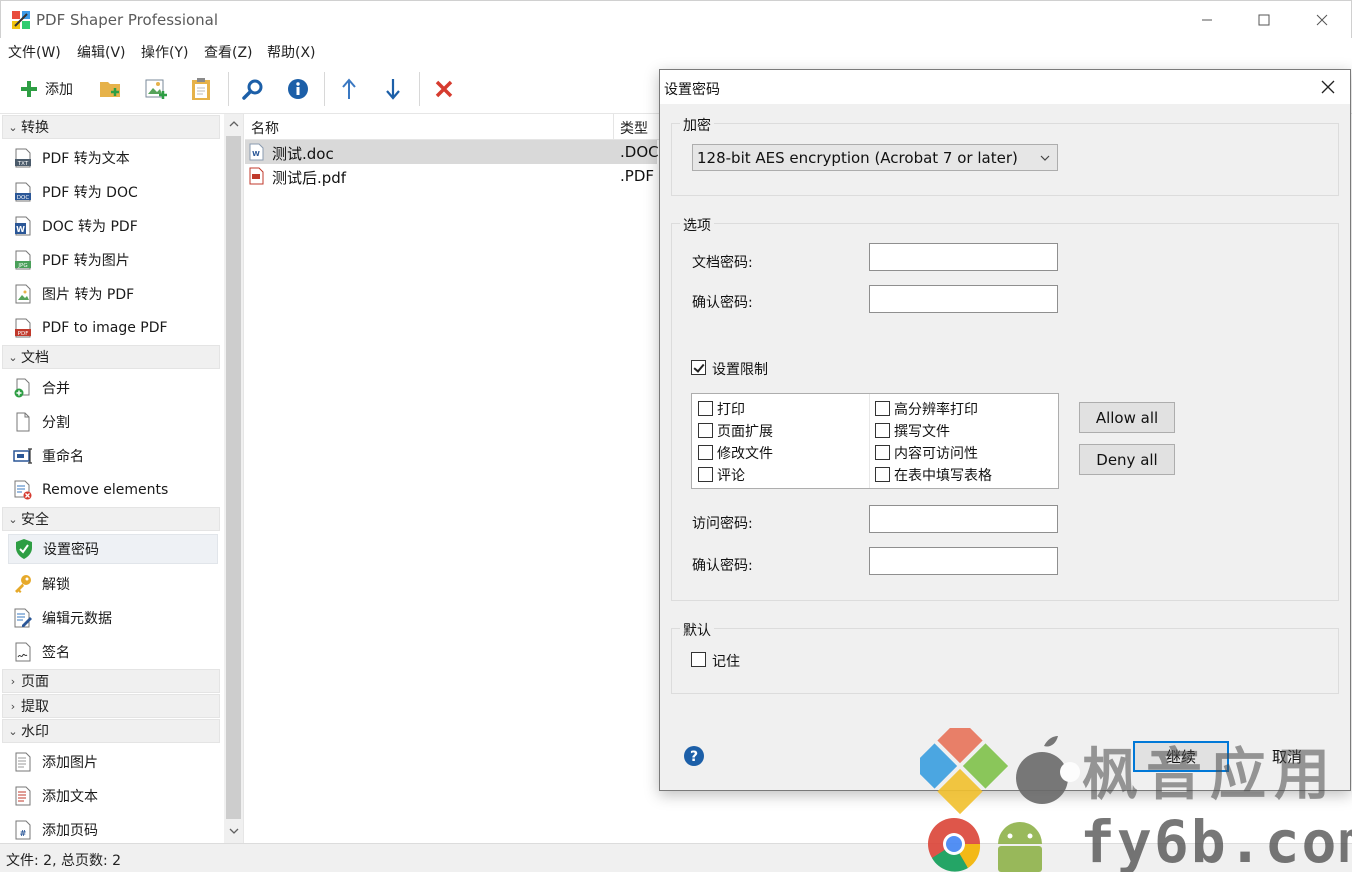  What do you see at coordinates (1207, 20) in the screenshot?
I see `minimize-button` at bounding box center [1207, 20].